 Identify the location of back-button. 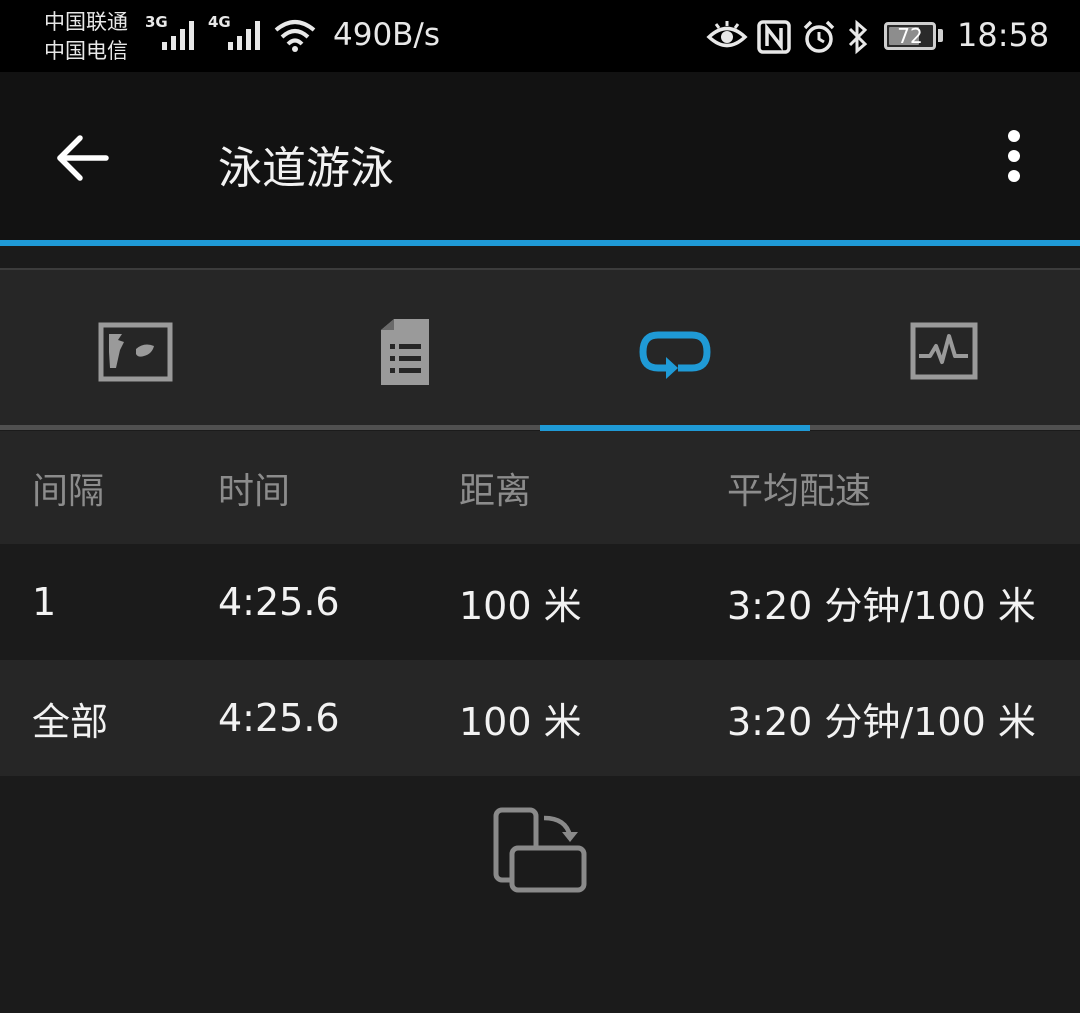
(85, 158).